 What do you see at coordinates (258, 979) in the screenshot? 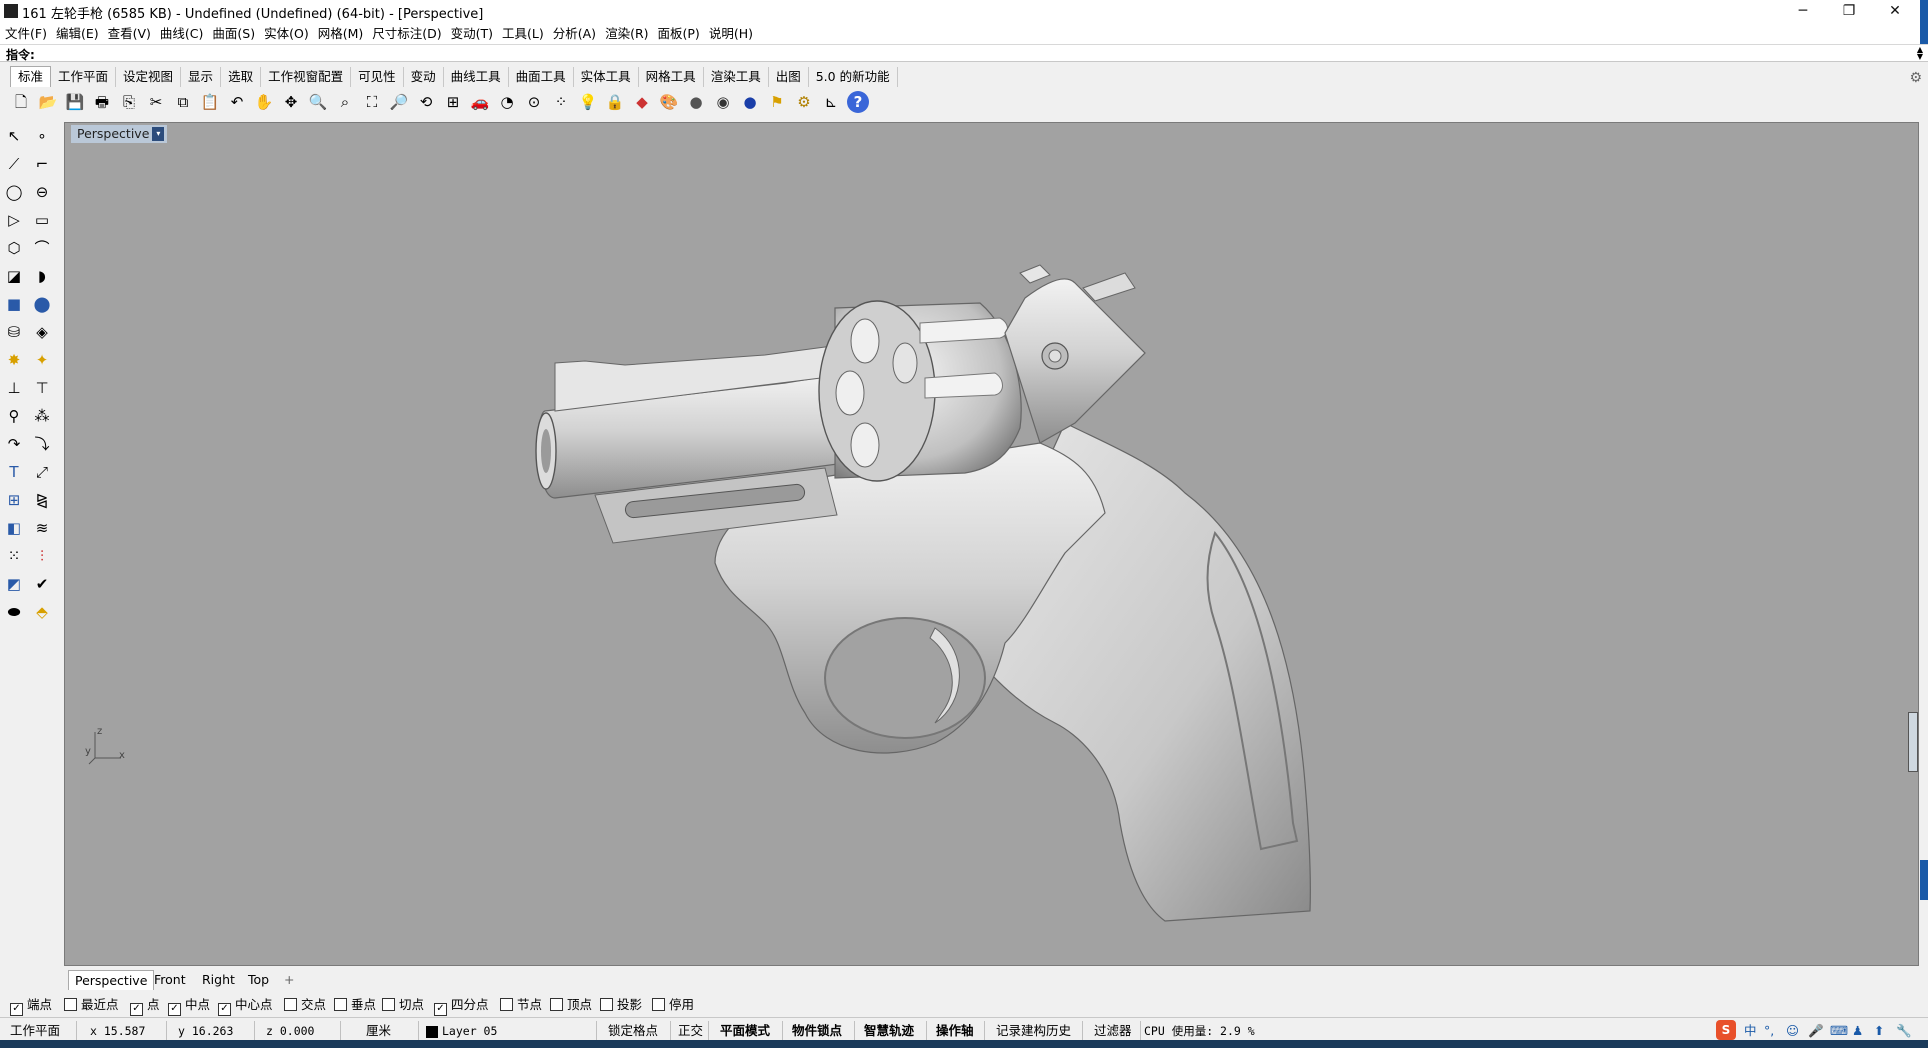
I see `tab-top: Top` at bounding box center [258, 979].